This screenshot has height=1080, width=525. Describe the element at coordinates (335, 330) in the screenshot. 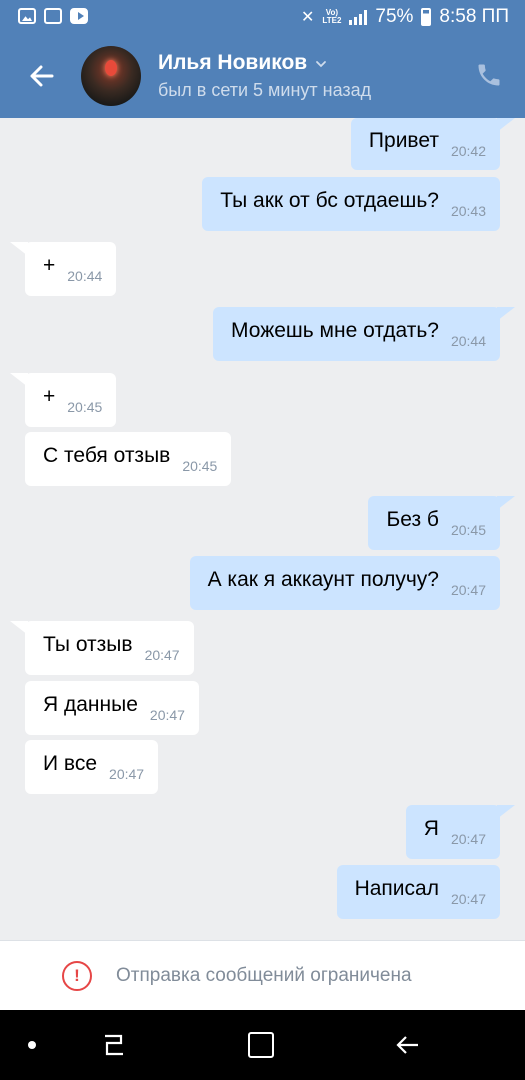

I see `message-text: Можешь мне отдать?` at that location.